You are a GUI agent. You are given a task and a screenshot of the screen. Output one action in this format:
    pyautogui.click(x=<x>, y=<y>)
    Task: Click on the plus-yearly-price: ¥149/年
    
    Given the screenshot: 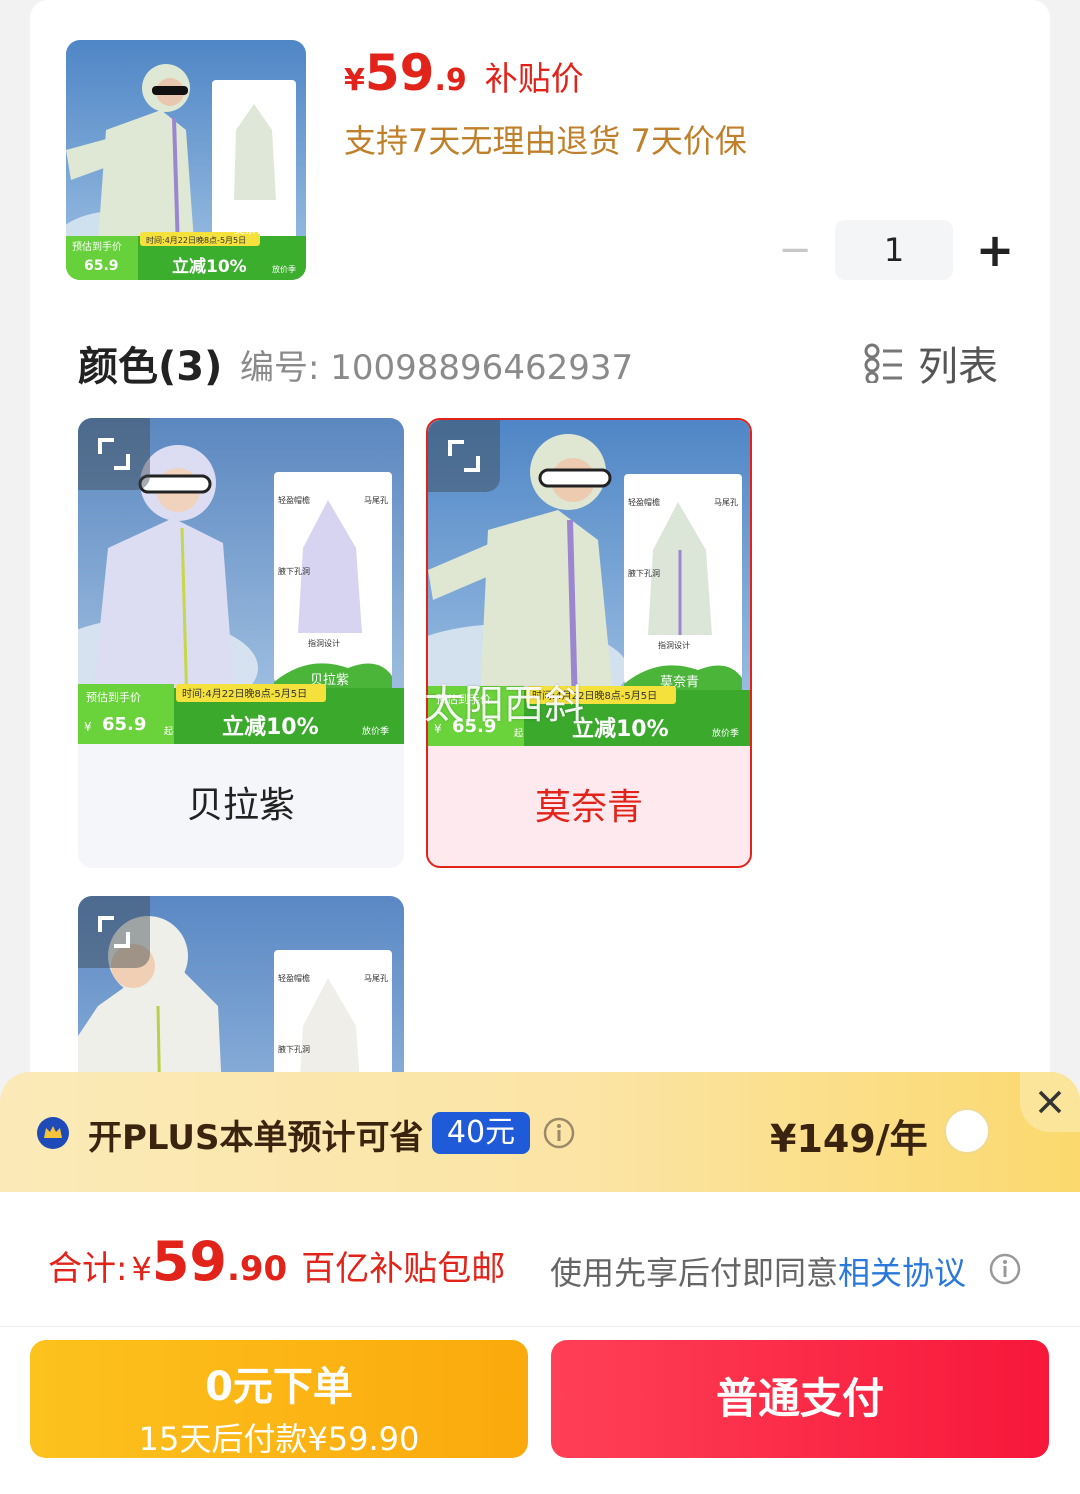 What is the action you would take?
    pyautogui.click(x=849, y=1139)
    